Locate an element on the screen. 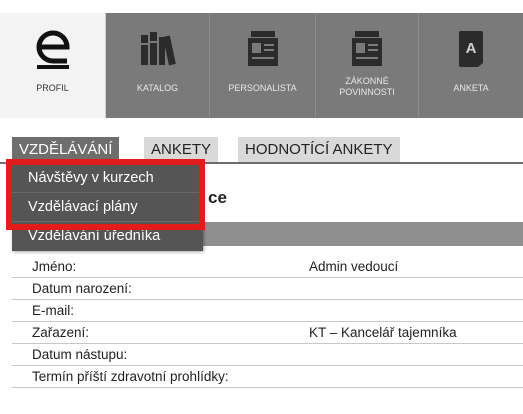 The height and width of the screenshot is (414, 523). row-value: Admin vedoucí is located at coordinates (354, 266).